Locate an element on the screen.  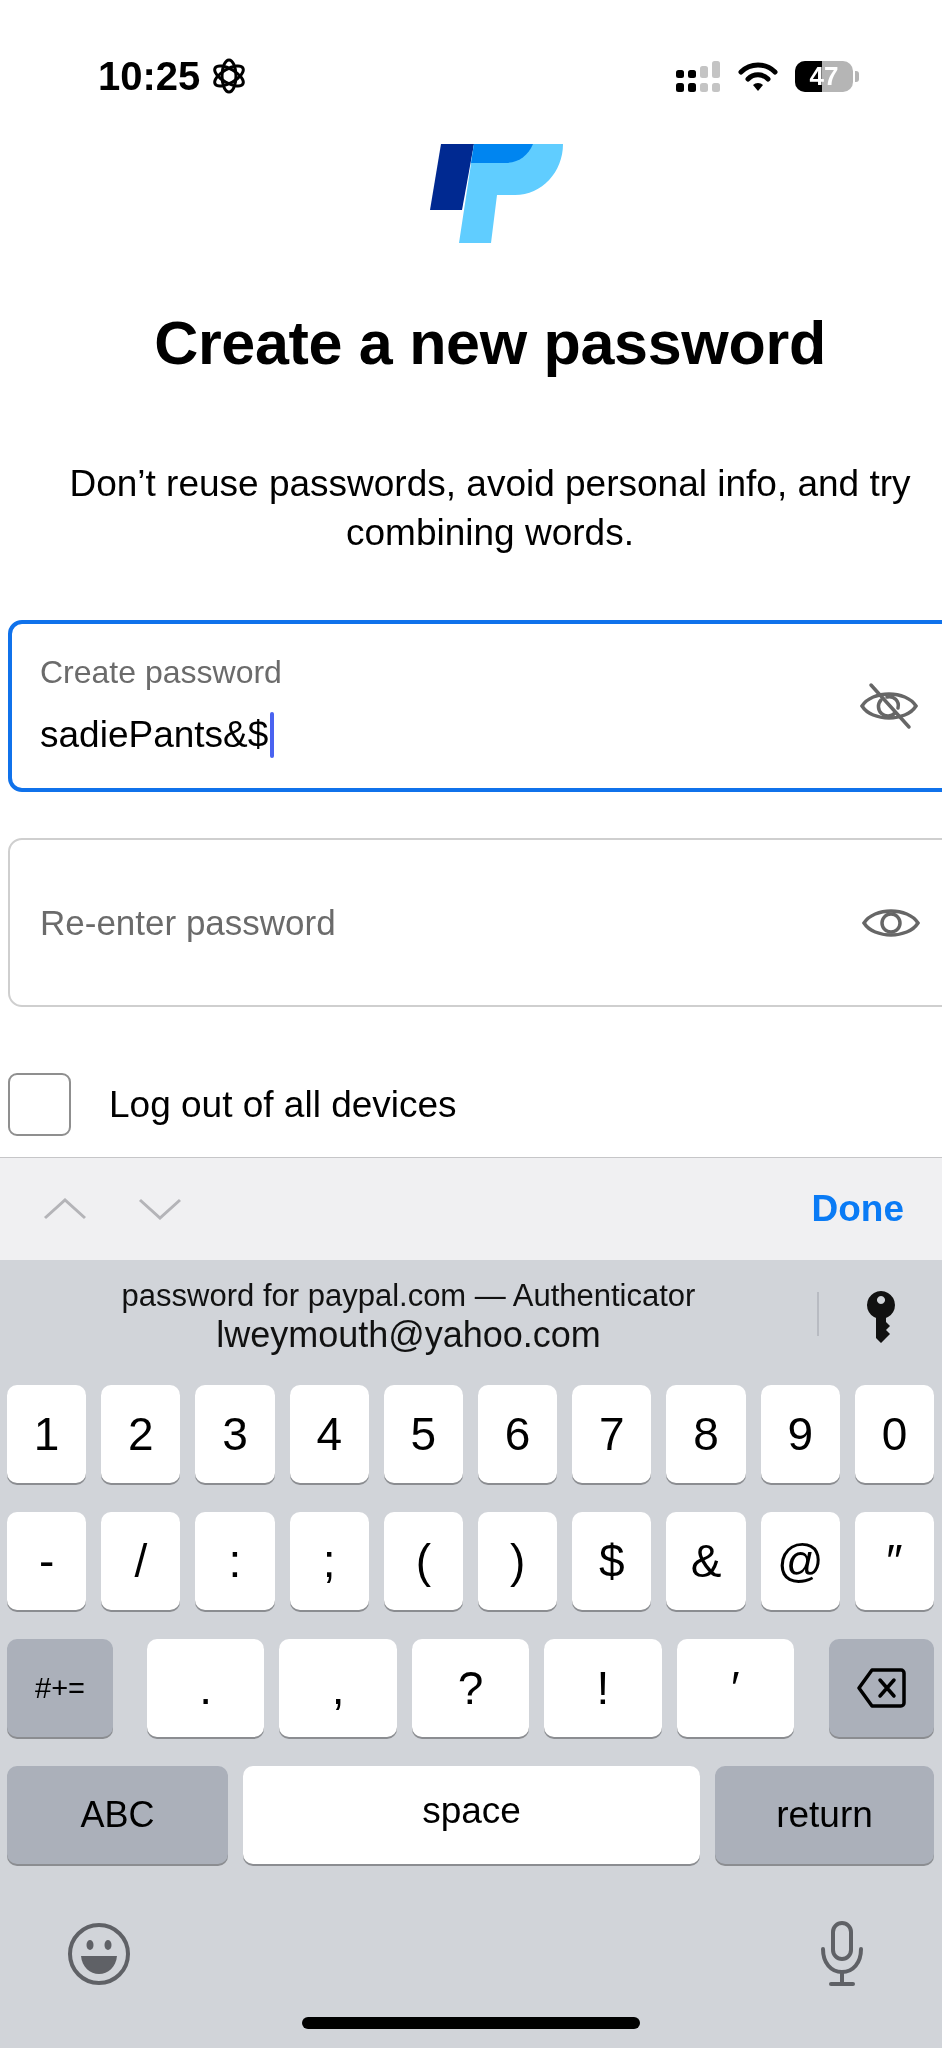
keyboard-key: 5 is located at coordinates (423, 1434).